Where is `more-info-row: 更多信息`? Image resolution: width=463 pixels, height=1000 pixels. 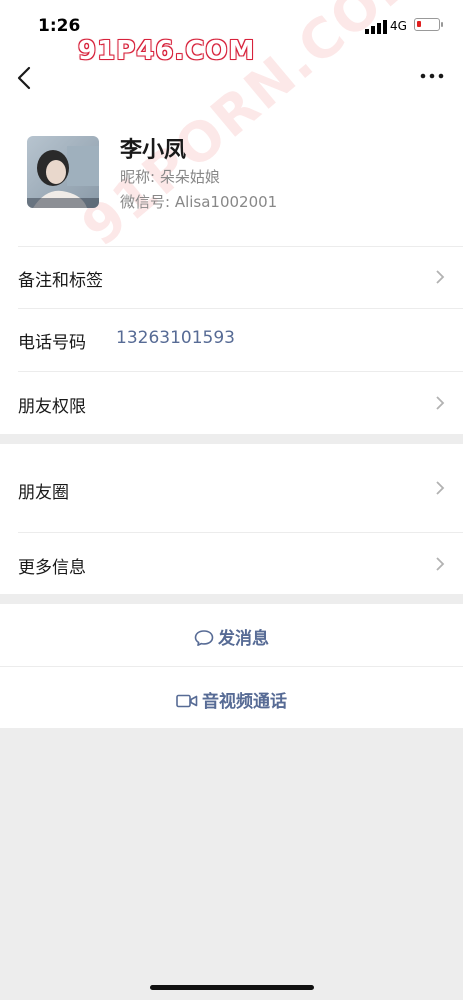
more-info-row: 更多信息 is located at coordinates (231, 563).